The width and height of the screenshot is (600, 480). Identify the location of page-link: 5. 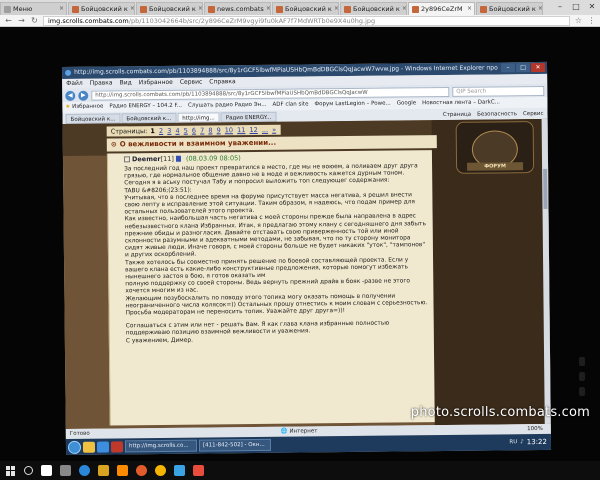
(186, 131).